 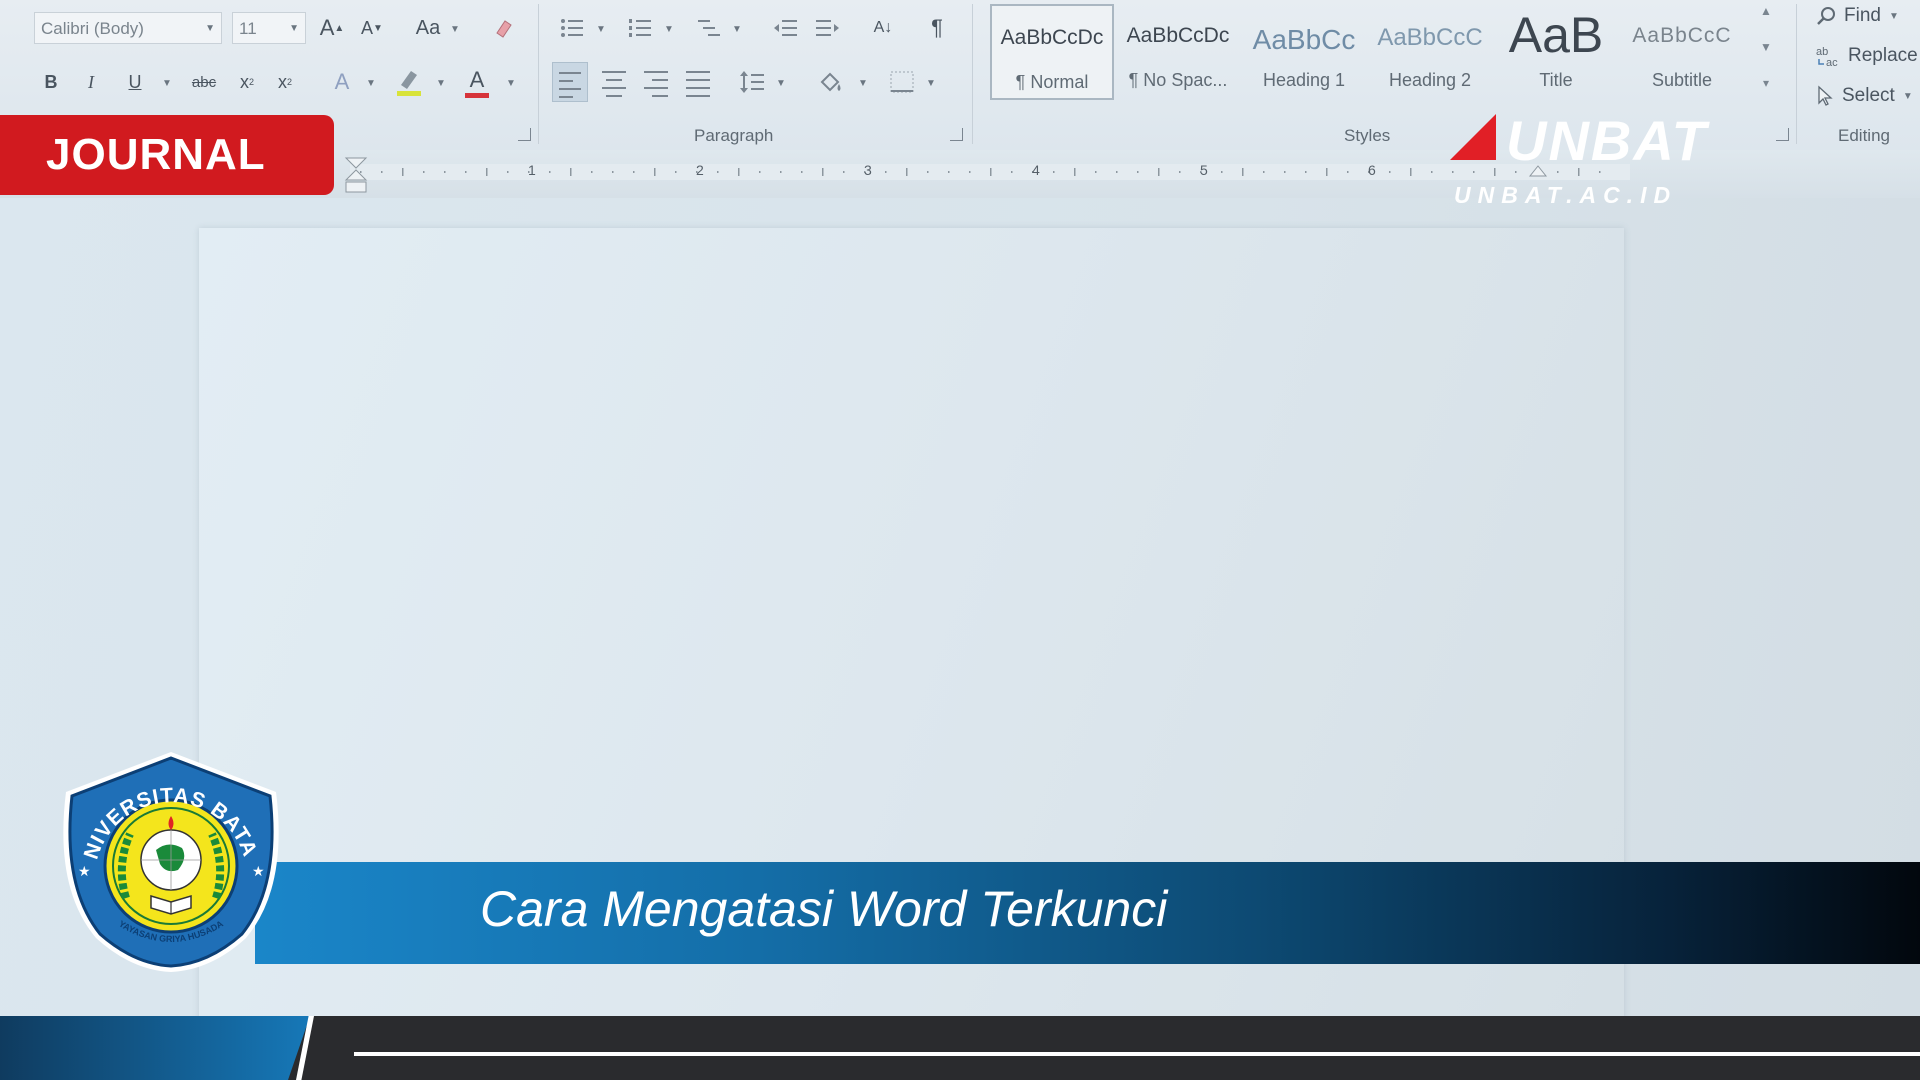 I want to click on line-spacing-button, so click(x=752, y=82).